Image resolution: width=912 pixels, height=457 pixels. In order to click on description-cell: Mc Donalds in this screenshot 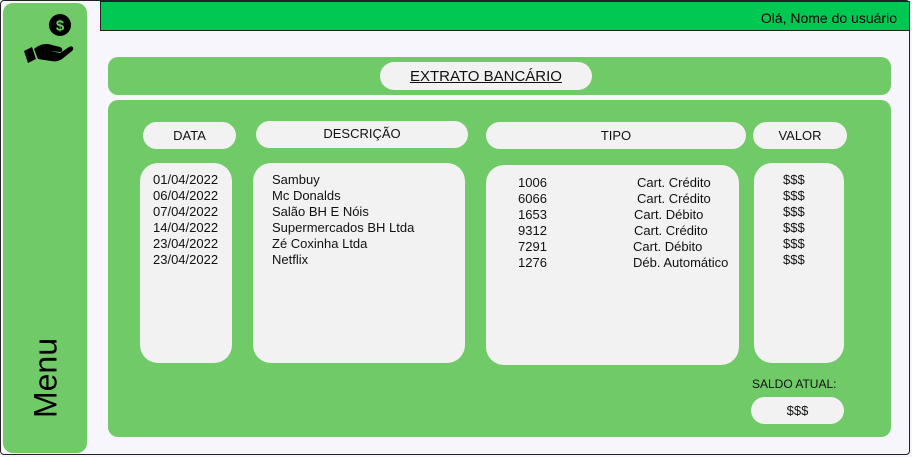, I will do `click(306, 195)`.